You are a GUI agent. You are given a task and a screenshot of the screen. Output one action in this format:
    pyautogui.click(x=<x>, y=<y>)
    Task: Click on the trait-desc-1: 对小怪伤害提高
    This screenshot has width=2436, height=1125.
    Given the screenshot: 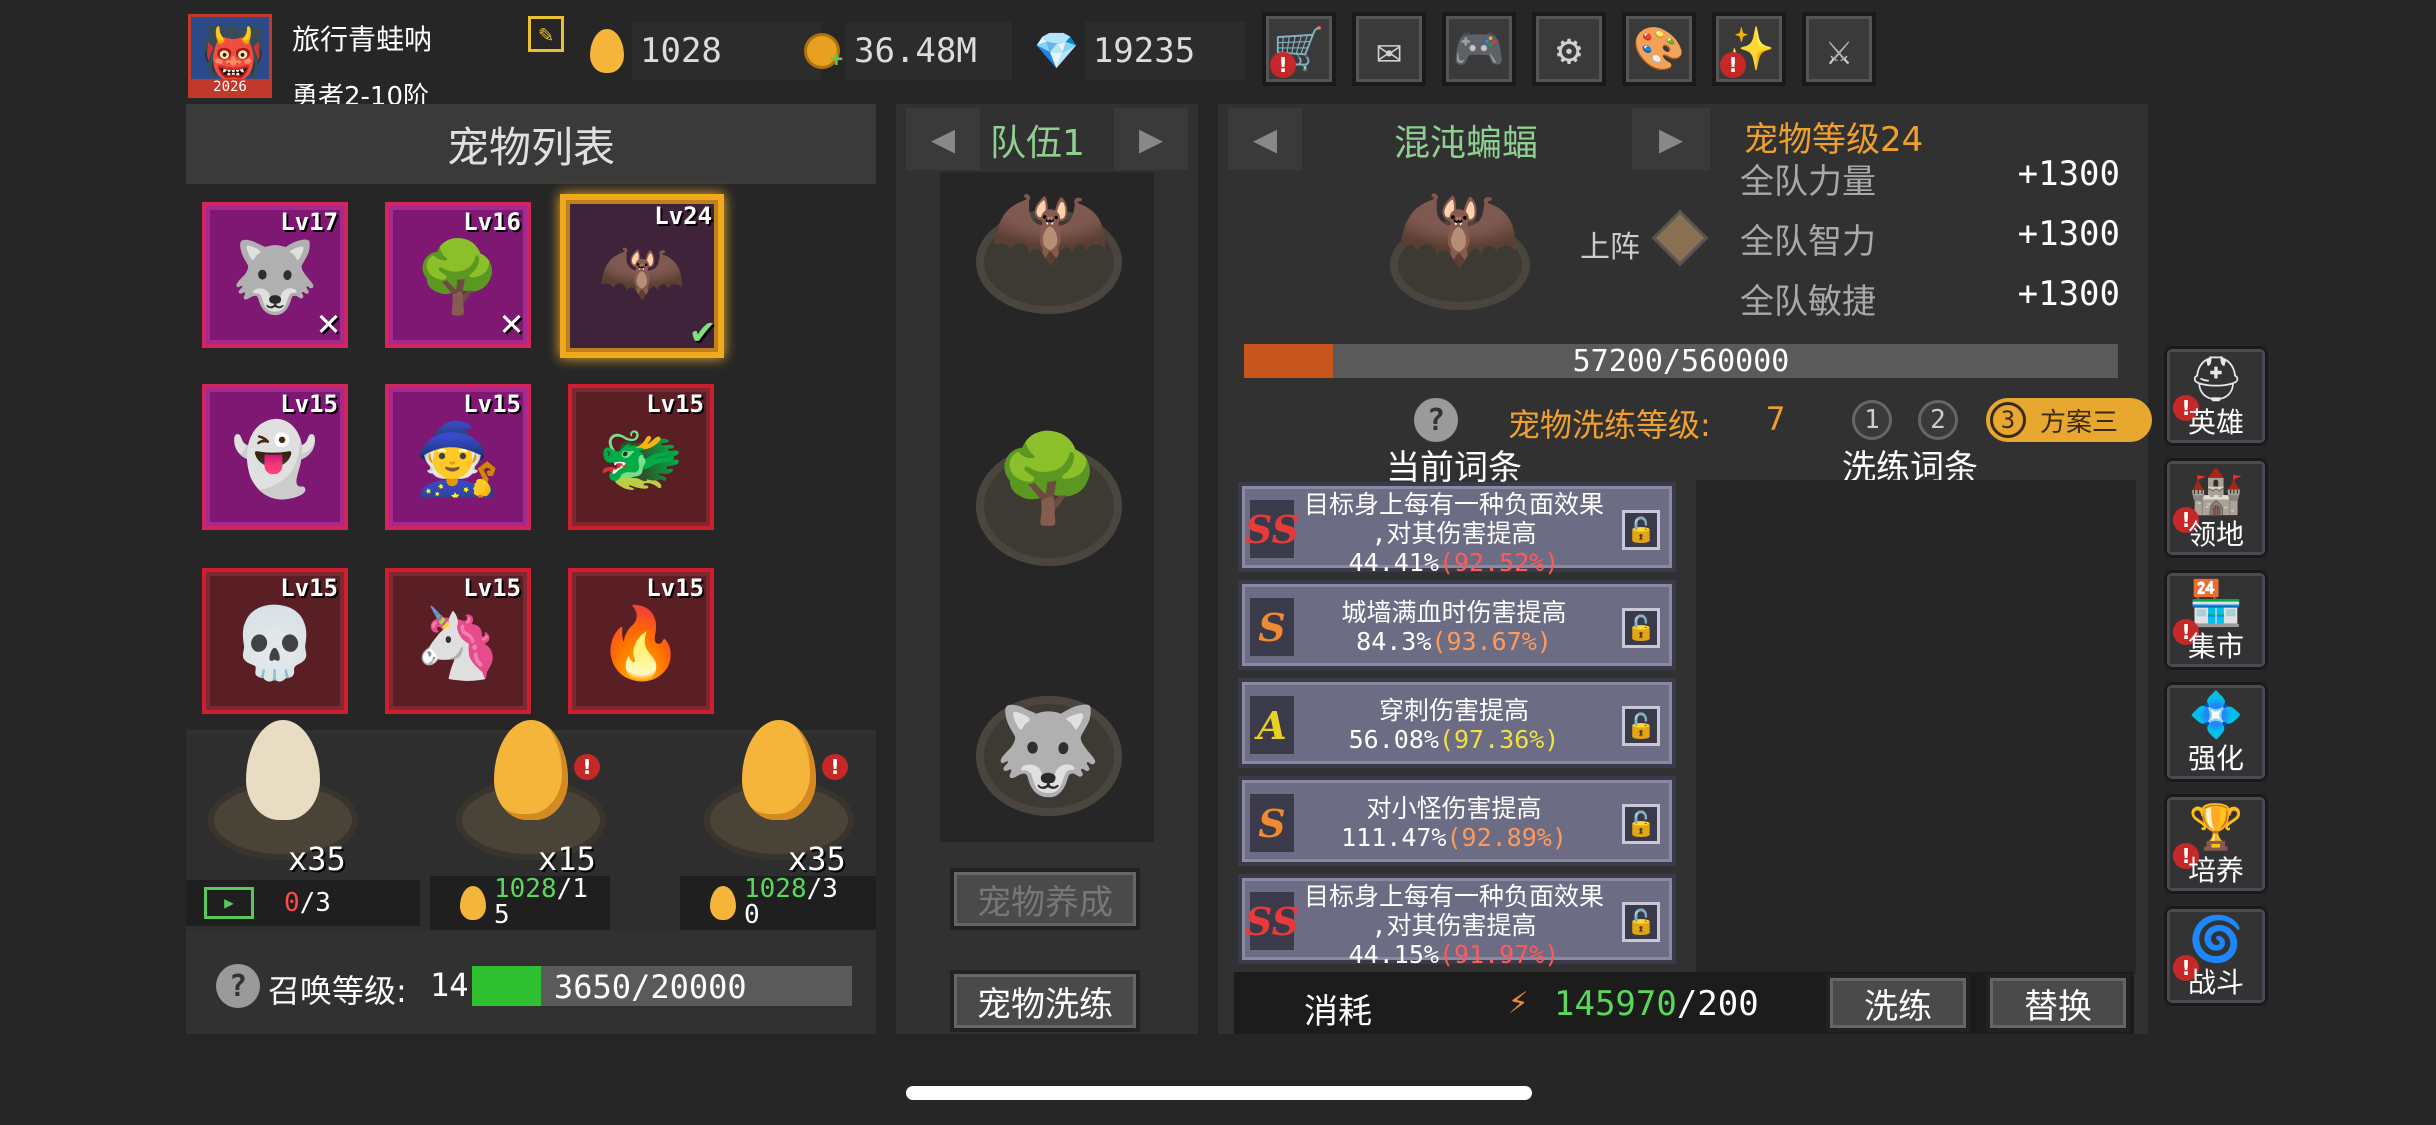 What is the action you would take?
    pyautogui.click(x=1454, y=808)
    